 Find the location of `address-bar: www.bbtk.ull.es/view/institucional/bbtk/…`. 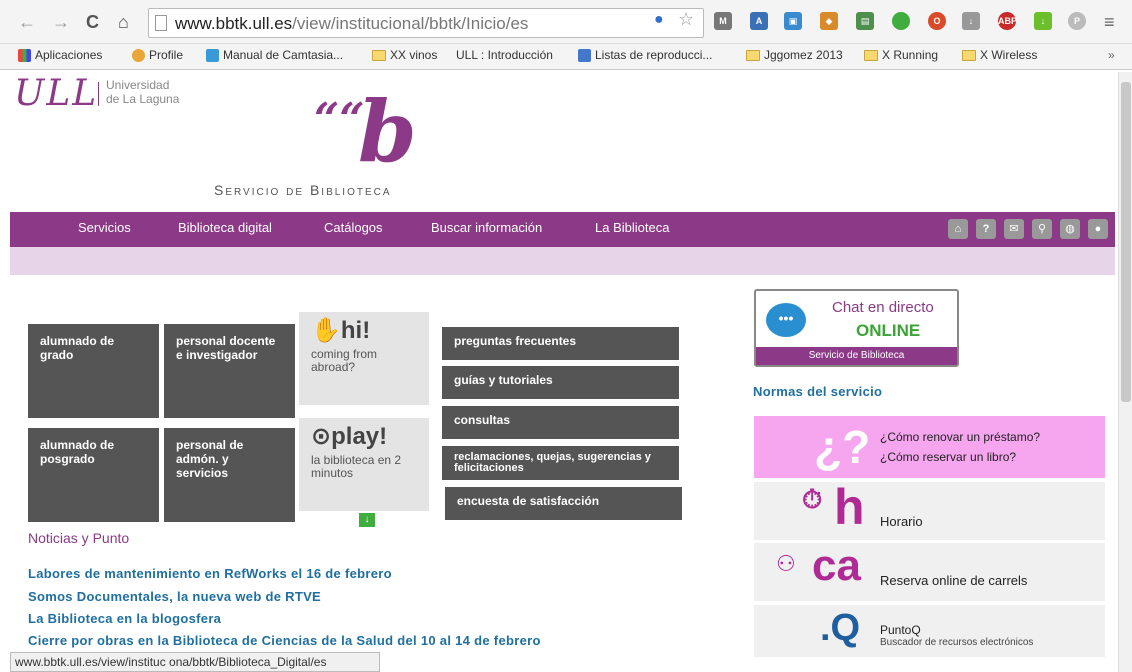

address-bar: www.bbtk.ull.es/view/institucional/bbtk/… is located at coordinates (426, 23).